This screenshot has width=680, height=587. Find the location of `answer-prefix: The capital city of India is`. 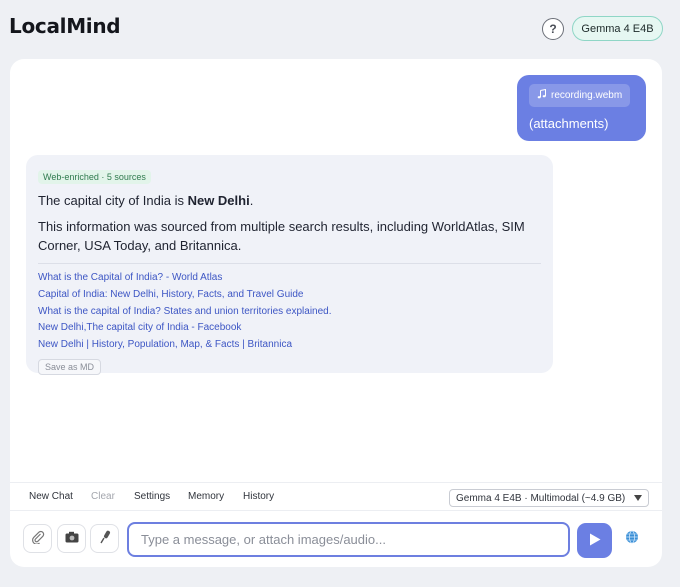

answer-prefix: The capital city of India is is located at coordinates (113, 200).